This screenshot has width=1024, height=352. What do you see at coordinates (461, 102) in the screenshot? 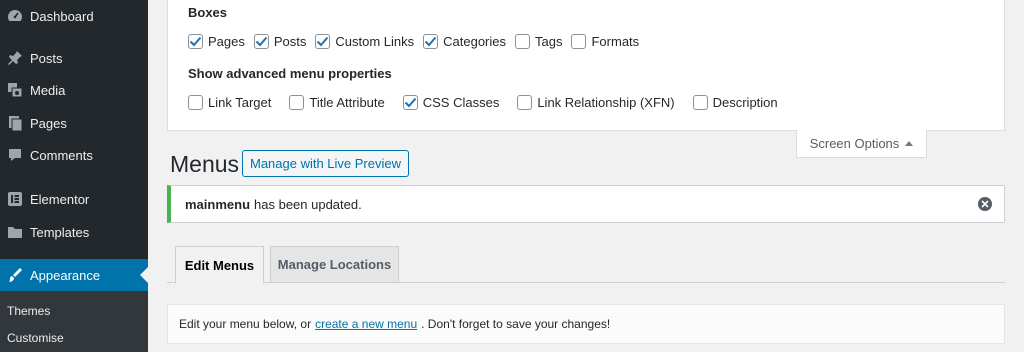
I see `checkbox-label: CSS Classes` at bounding box center [461, 102].